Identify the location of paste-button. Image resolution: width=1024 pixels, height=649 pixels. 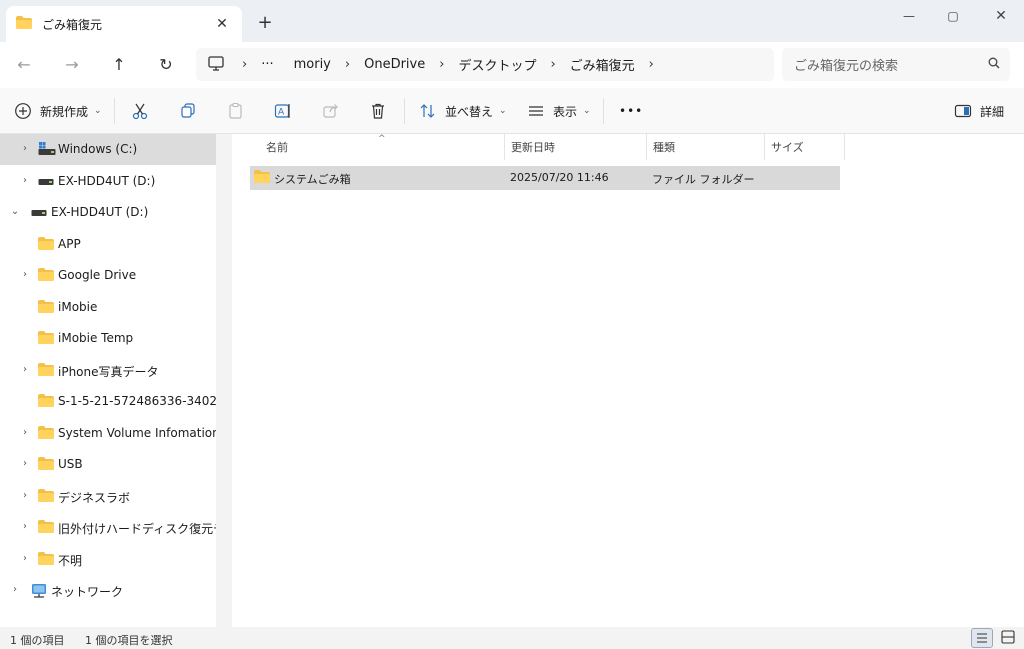
(236, 111).